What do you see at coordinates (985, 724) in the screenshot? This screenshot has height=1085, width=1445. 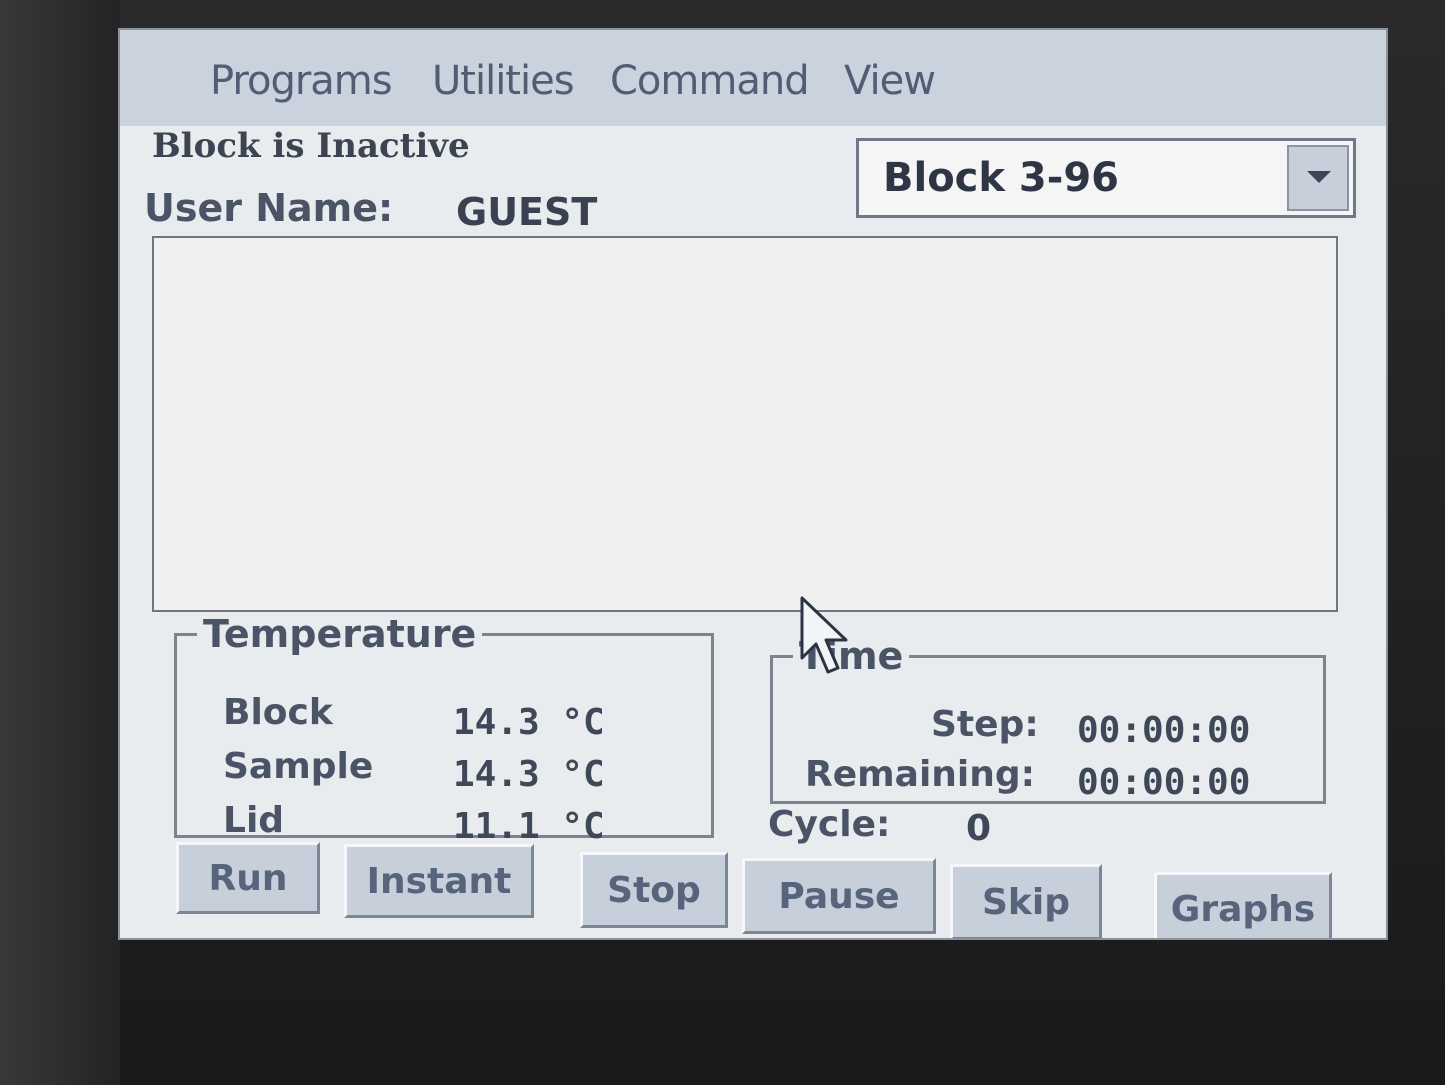 I see `step-label: Step:` at bounding box center [985, 724].